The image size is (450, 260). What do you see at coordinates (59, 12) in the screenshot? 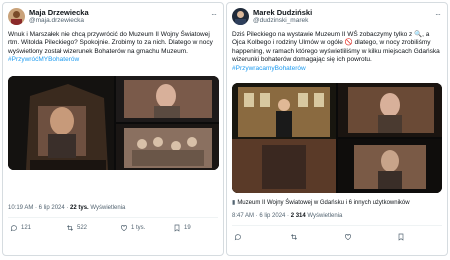
I see `author-name: Maja Drzewiecka` at bounding box center [59, 12].